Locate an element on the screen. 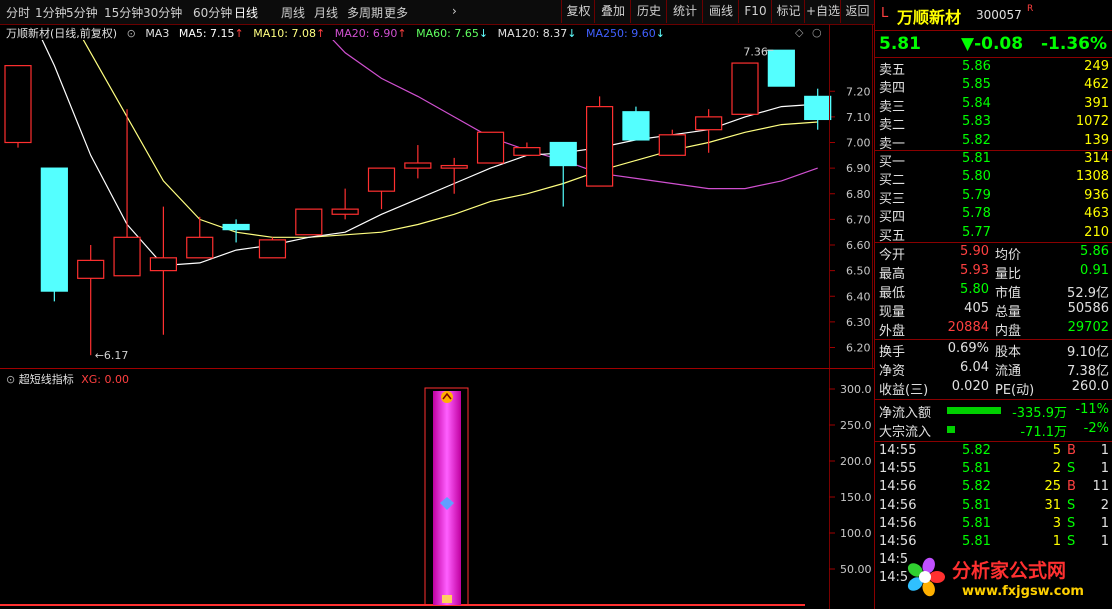 The width and height of the screenshot is (1112, 609). ask-row: 卖一 5.82 139 is located at coordinates (994, 142).